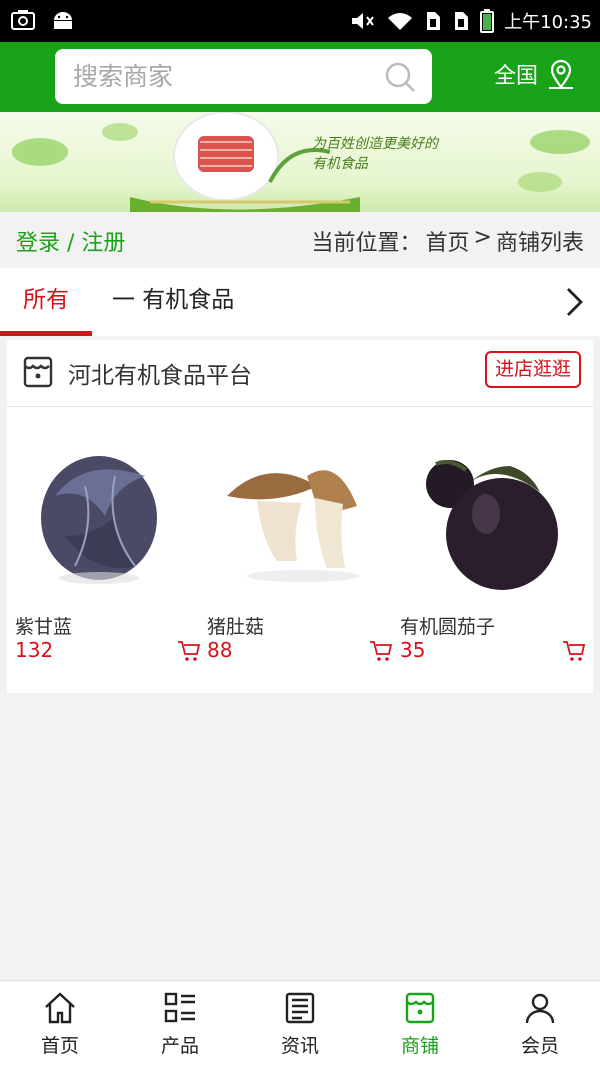  I want to click on enter-shop-button: 进店逛逛, so click(532, 369).